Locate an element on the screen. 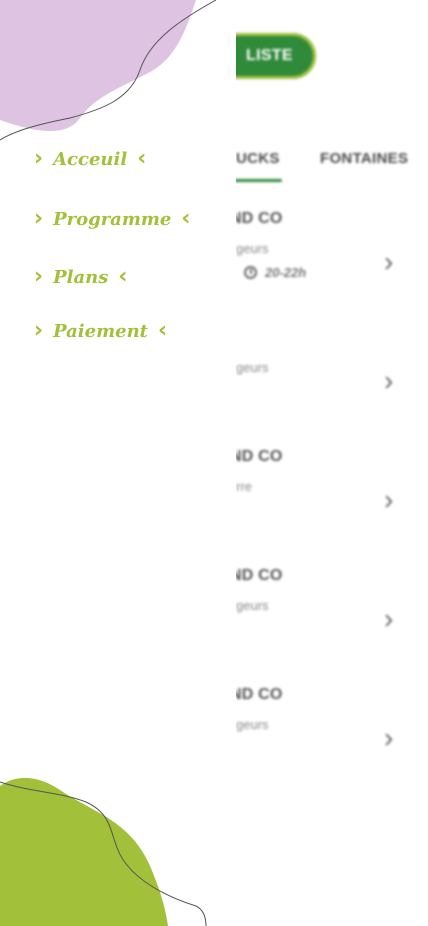 The height and width of the screenshot is (926, 428). list-item-hours: 20-22h is located at coordinates (275, 272).